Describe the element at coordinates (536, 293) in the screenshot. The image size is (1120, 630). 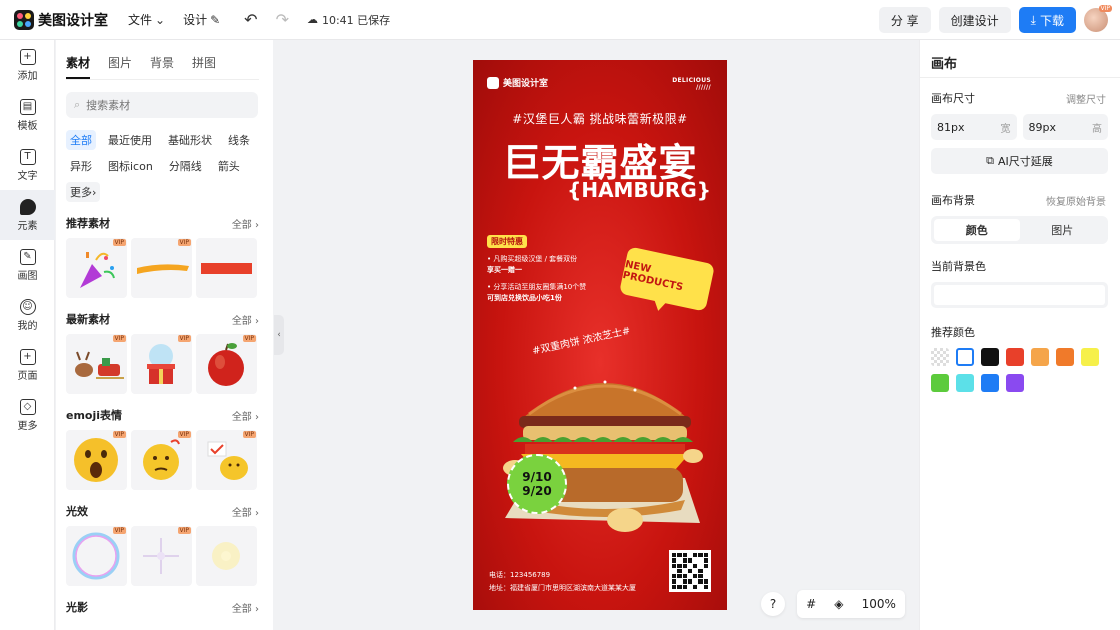
I see `poster-offer-2: • 分享活动至朋友圈集满10个赞 可到店兑换饮品小吃1份` at that location.